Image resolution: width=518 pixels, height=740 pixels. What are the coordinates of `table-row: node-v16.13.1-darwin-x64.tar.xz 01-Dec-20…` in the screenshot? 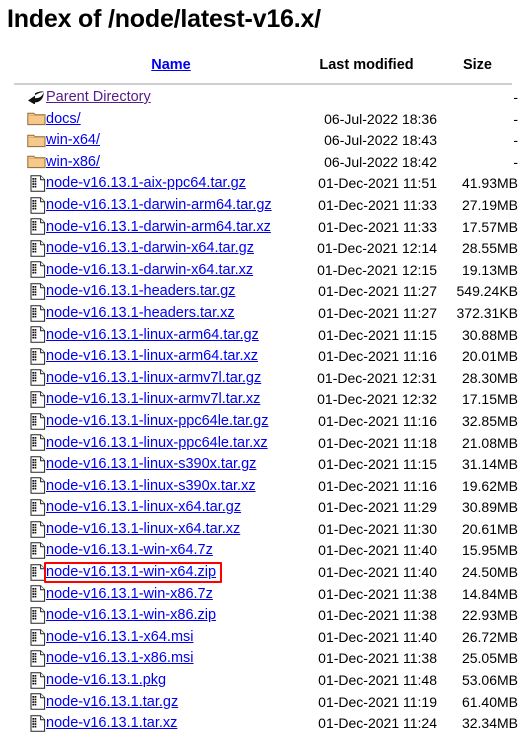 It's located at (259, 271).